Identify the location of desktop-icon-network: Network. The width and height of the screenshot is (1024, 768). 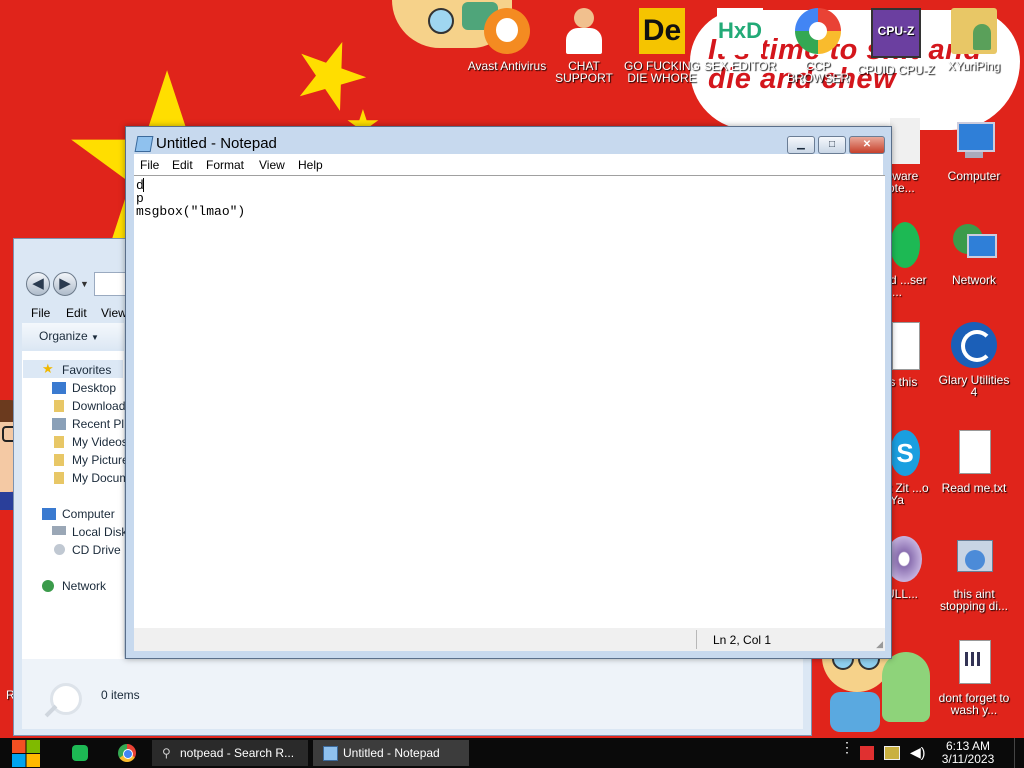
(974, 254).